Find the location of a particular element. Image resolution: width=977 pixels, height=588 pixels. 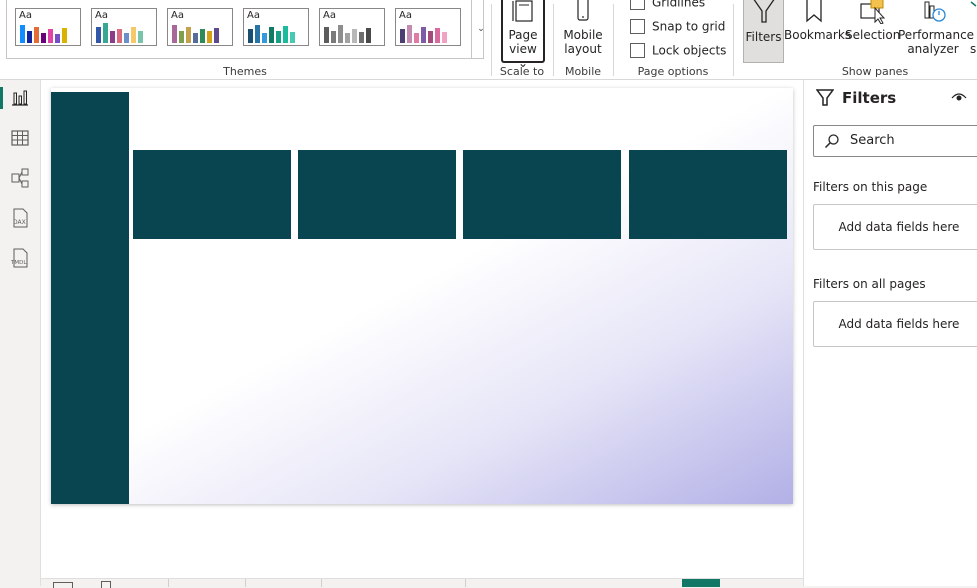

theme-swatch-1: Aa is located at coordinates (48, 27).